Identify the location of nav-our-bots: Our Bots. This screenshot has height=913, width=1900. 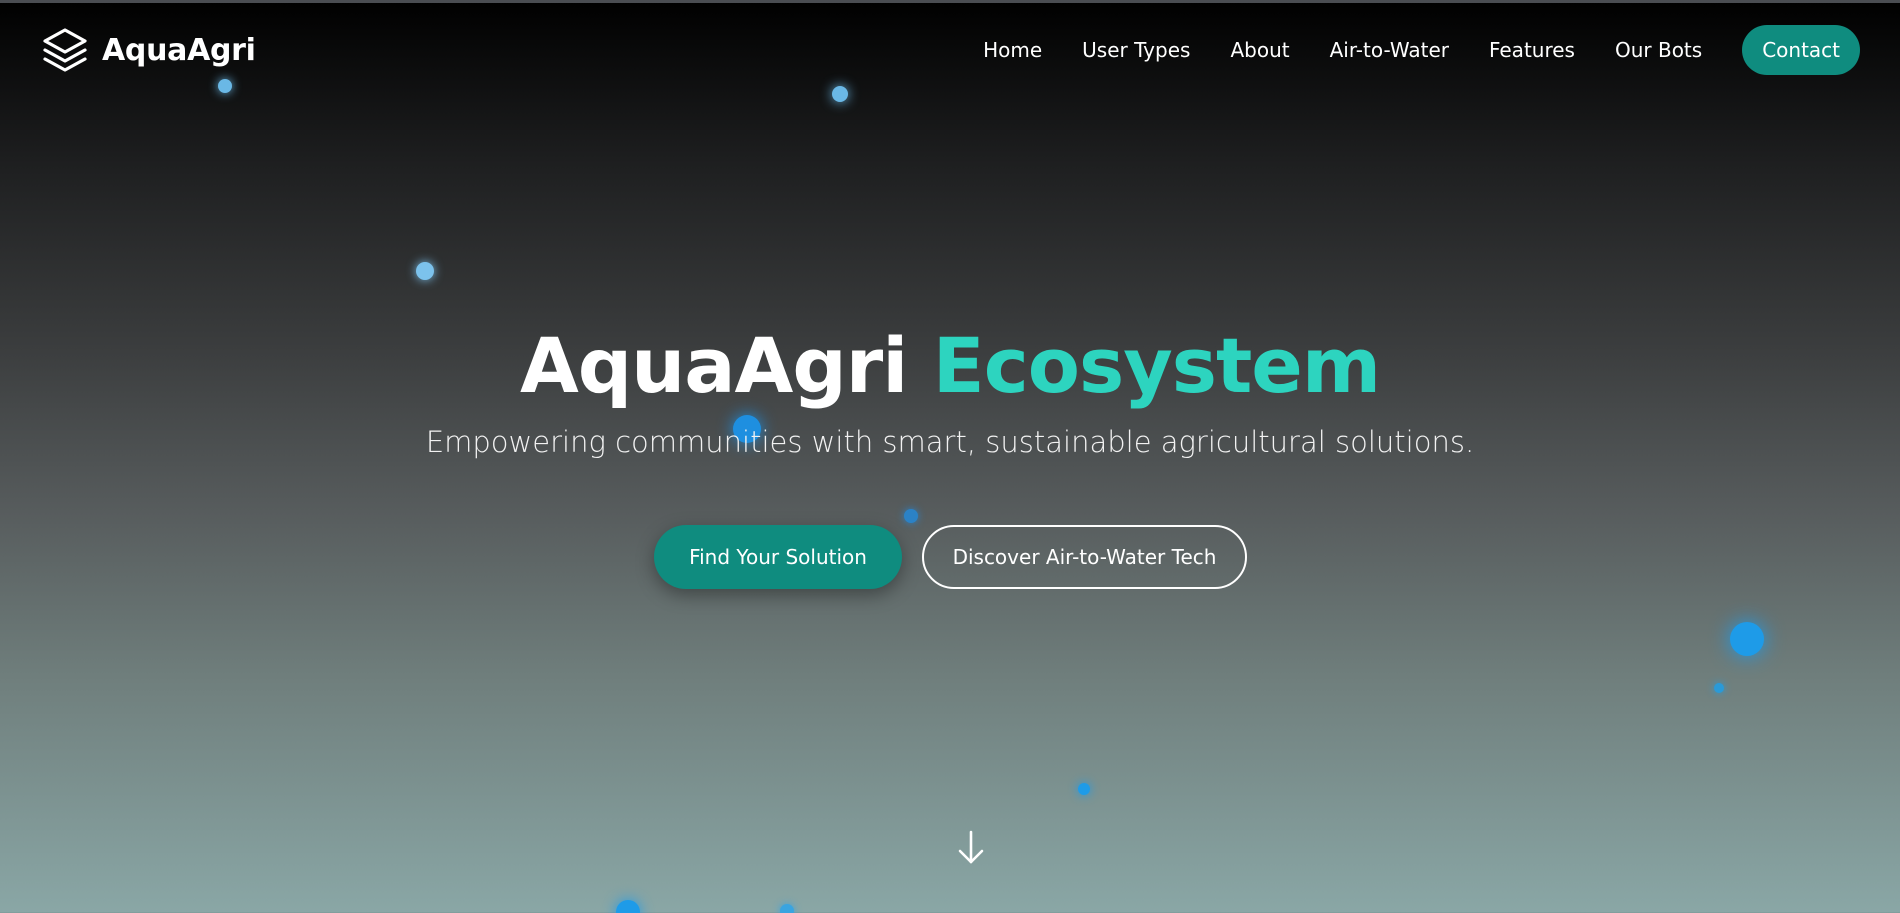
(1658, 50).